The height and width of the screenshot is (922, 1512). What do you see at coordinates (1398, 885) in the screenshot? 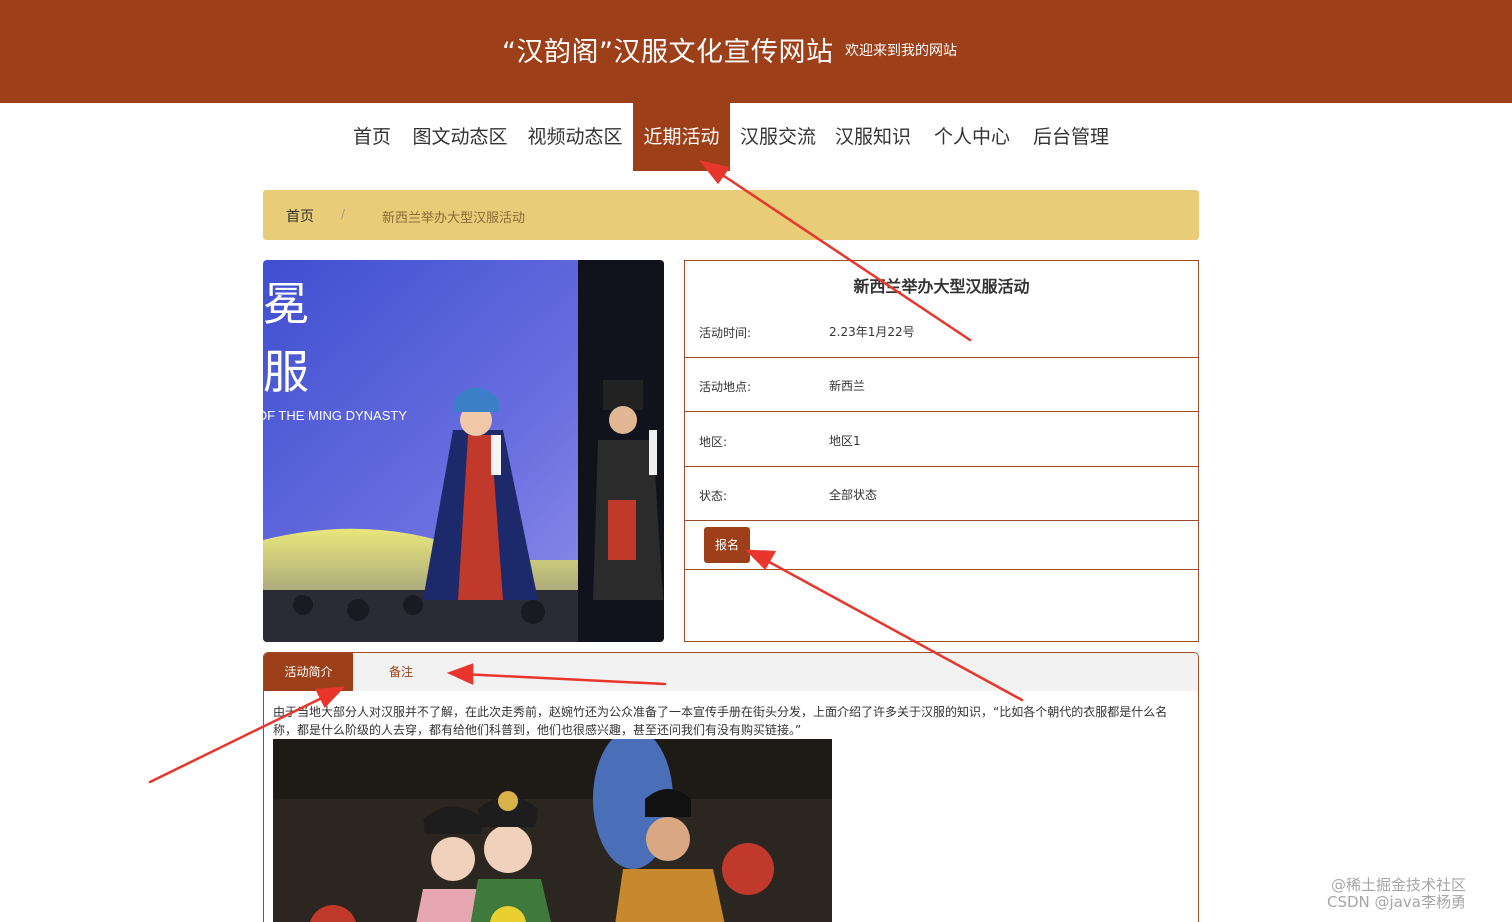
I see `watermark-line-1: @稀土掘金技术社区` at bounding box center [1398, 885].